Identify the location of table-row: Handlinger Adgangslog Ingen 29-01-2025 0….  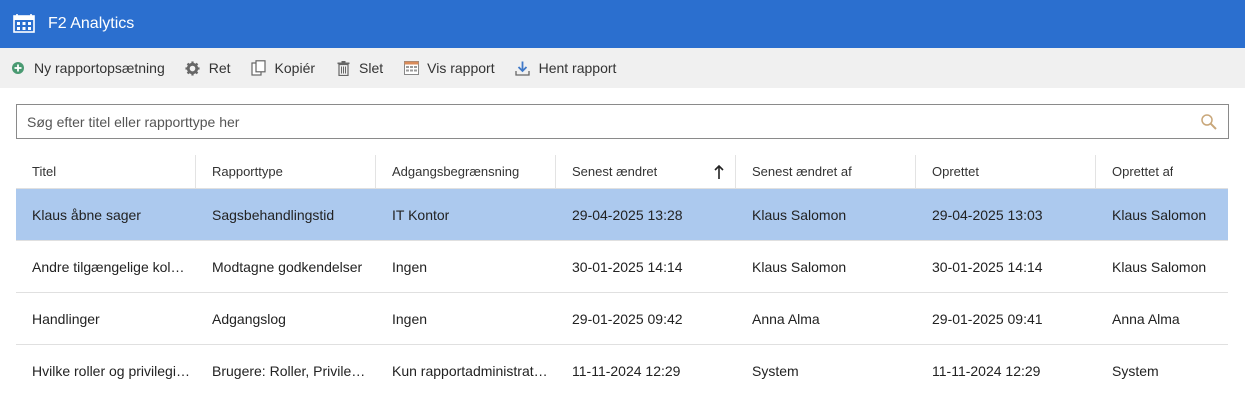
(622, 319).